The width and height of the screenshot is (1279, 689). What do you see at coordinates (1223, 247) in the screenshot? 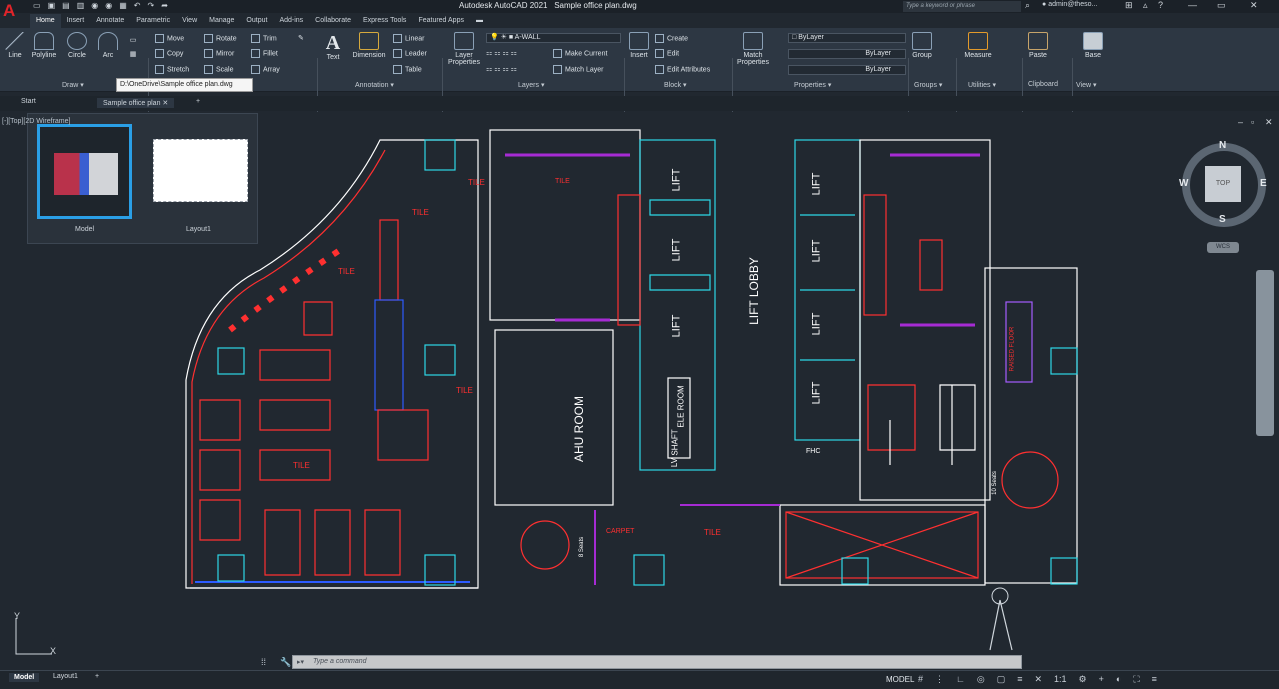
I see `wcs-menu: WCS` at bounding box center [1223, 247].